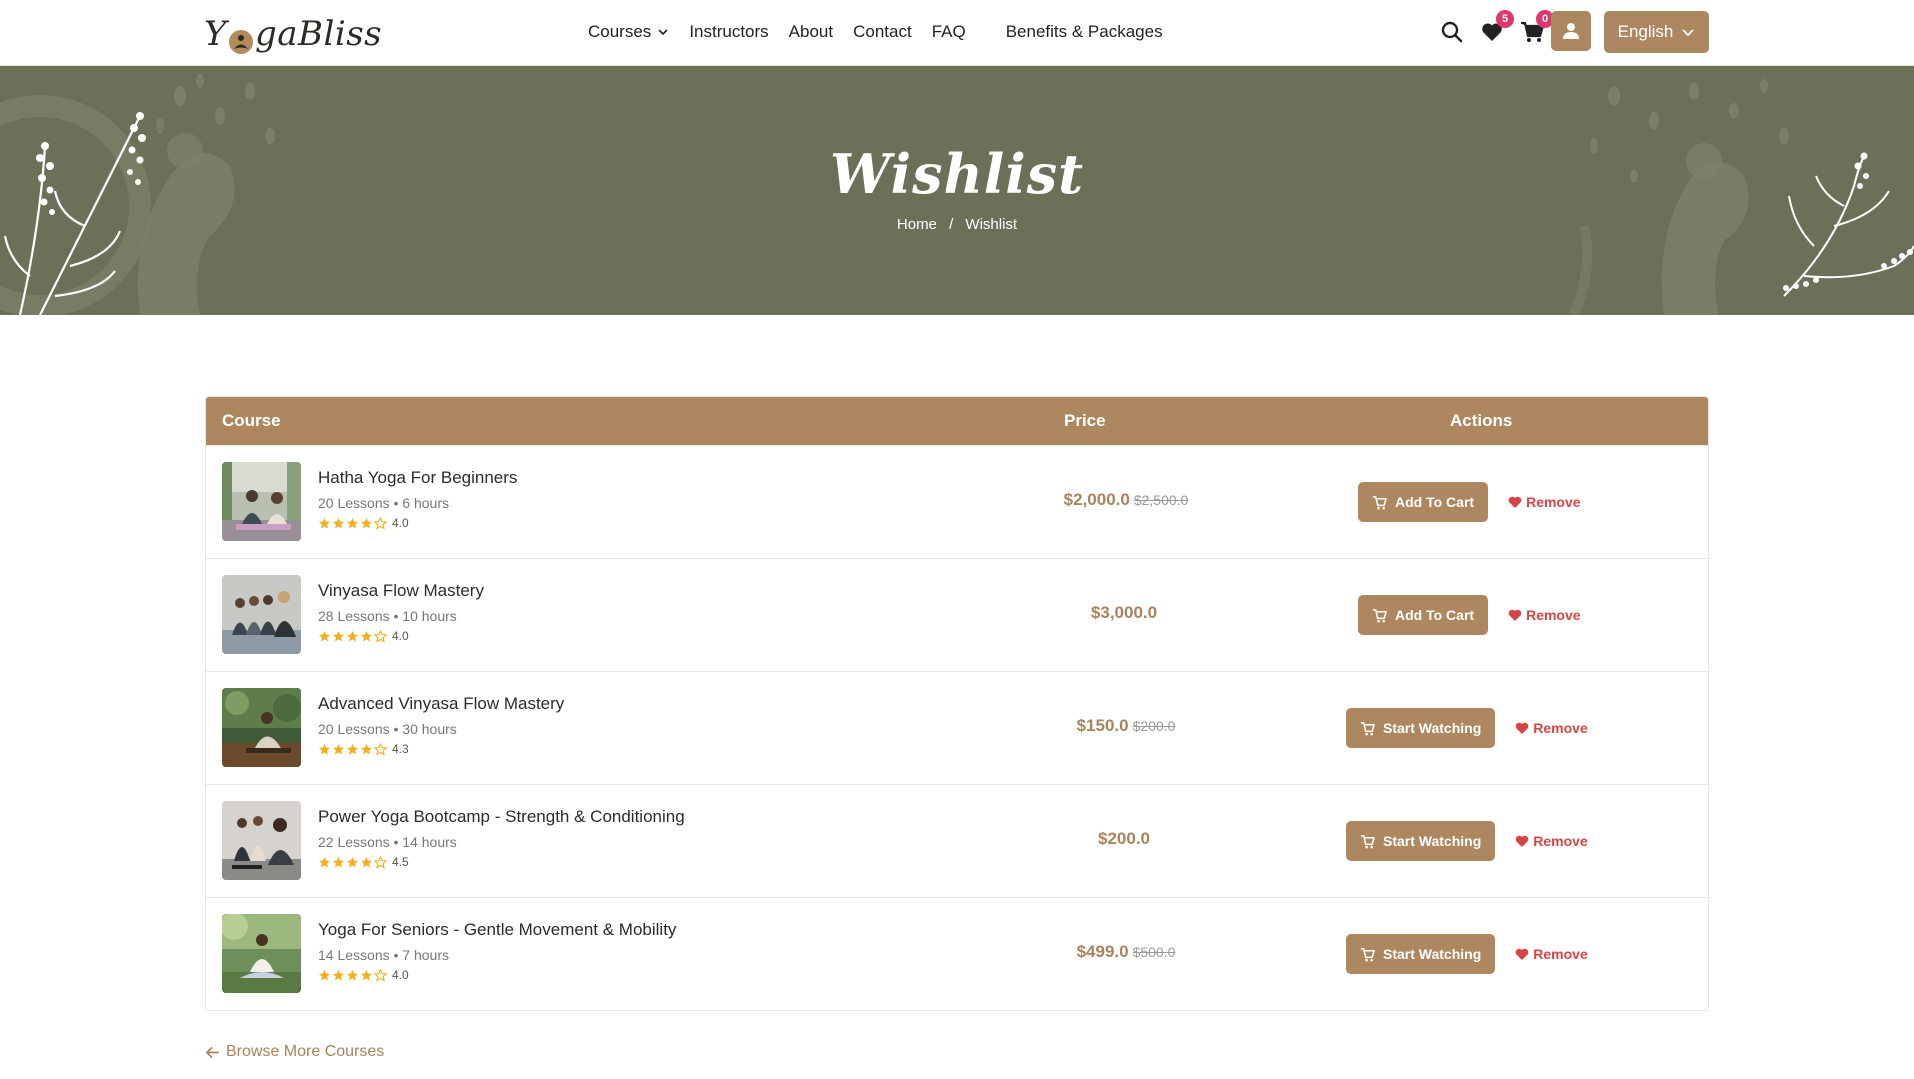 The height and width of the screenshot is (1079, 1914). What do you see at coordinates (1481, 420) in the screenshot?
I see `column-header-actions: Actions` at bounding box center [1481, 420].